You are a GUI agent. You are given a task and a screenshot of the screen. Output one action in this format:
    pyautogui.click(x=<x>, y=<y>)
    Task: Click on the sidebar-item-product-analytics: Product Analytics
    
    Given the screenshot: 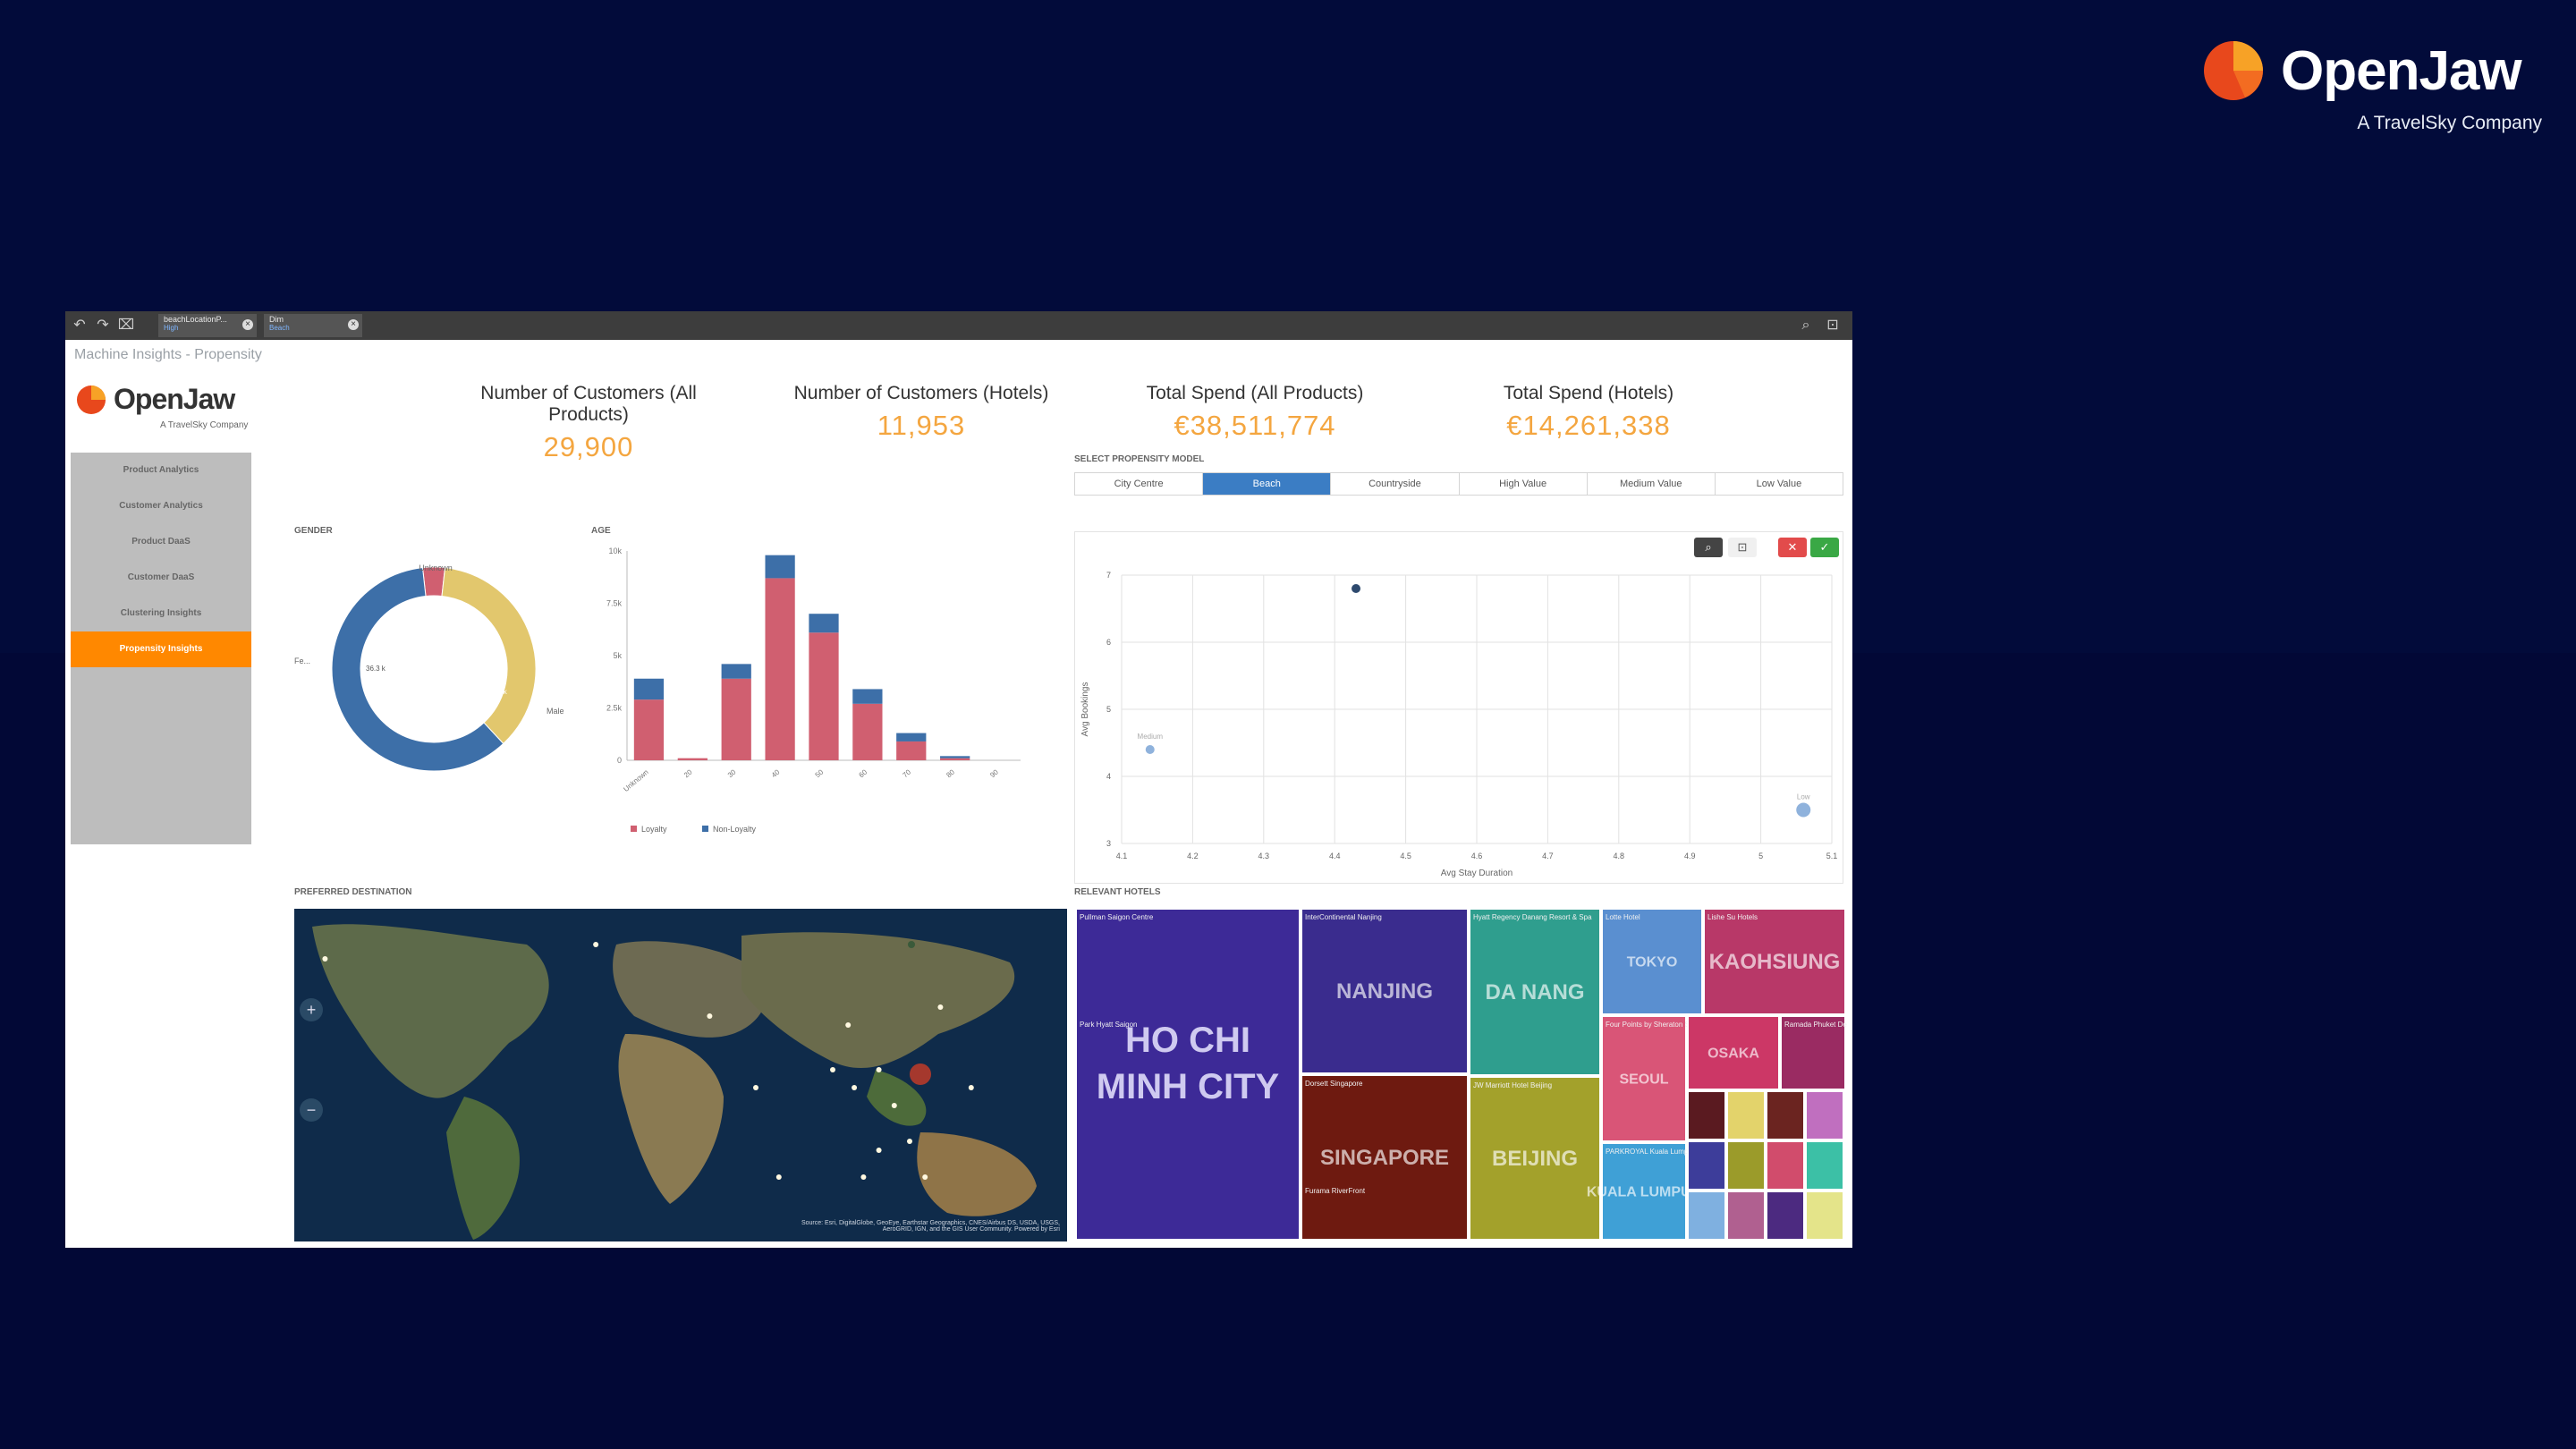 What is the action you would take?
    pyautogui.click(x=161, y=470)
    